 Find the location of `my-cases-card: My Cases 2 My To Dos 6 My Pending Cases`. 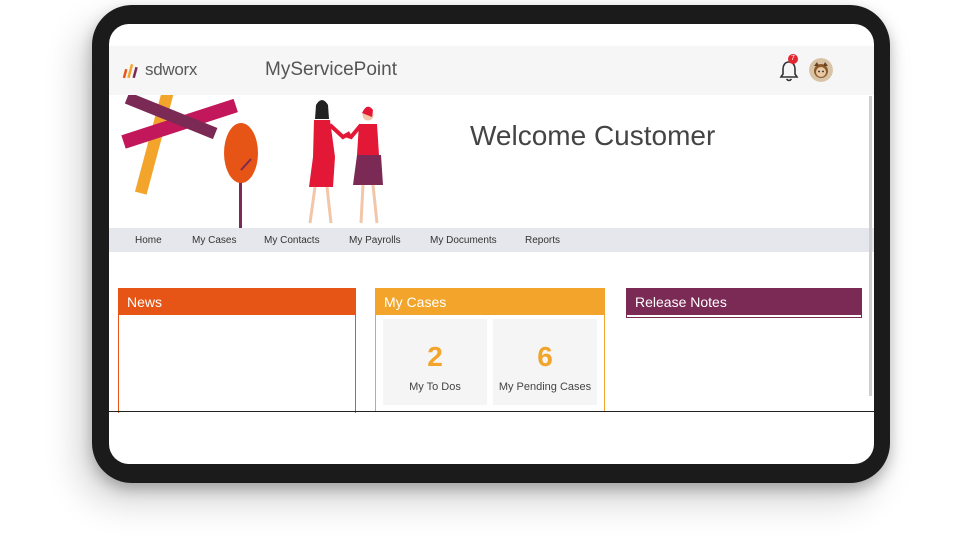

my-cases-card: My Cases 2 My To Dos 6 My Pending Cases is located at coordinates (490, 350).